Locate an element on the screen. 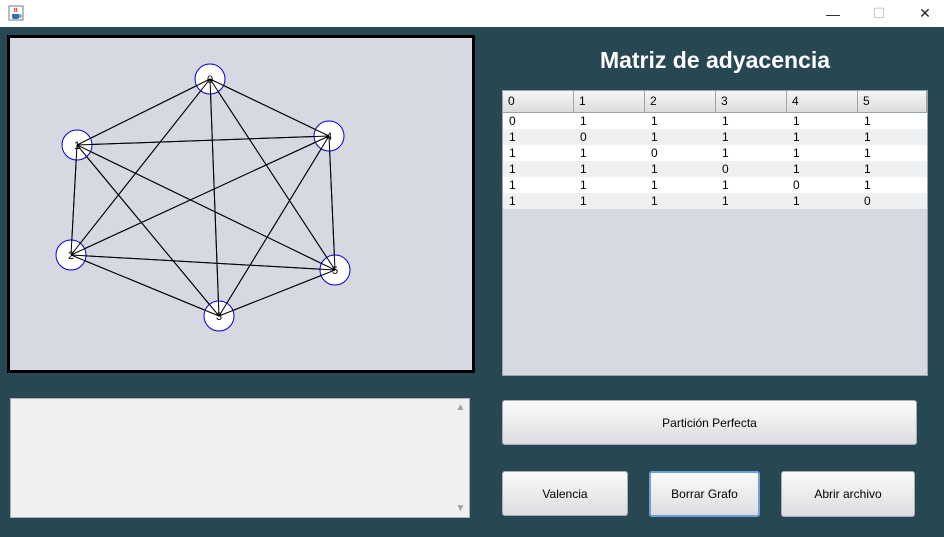 This screenshot has width=944, height=537. output-text-area: ▲ ▼ is located at coordinates (240, 458).